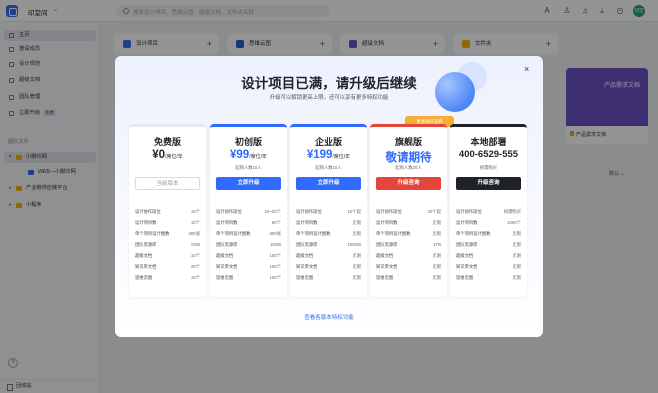  I want to click on feature-row: 设计协作席位 10~20个, so click(248, 212).